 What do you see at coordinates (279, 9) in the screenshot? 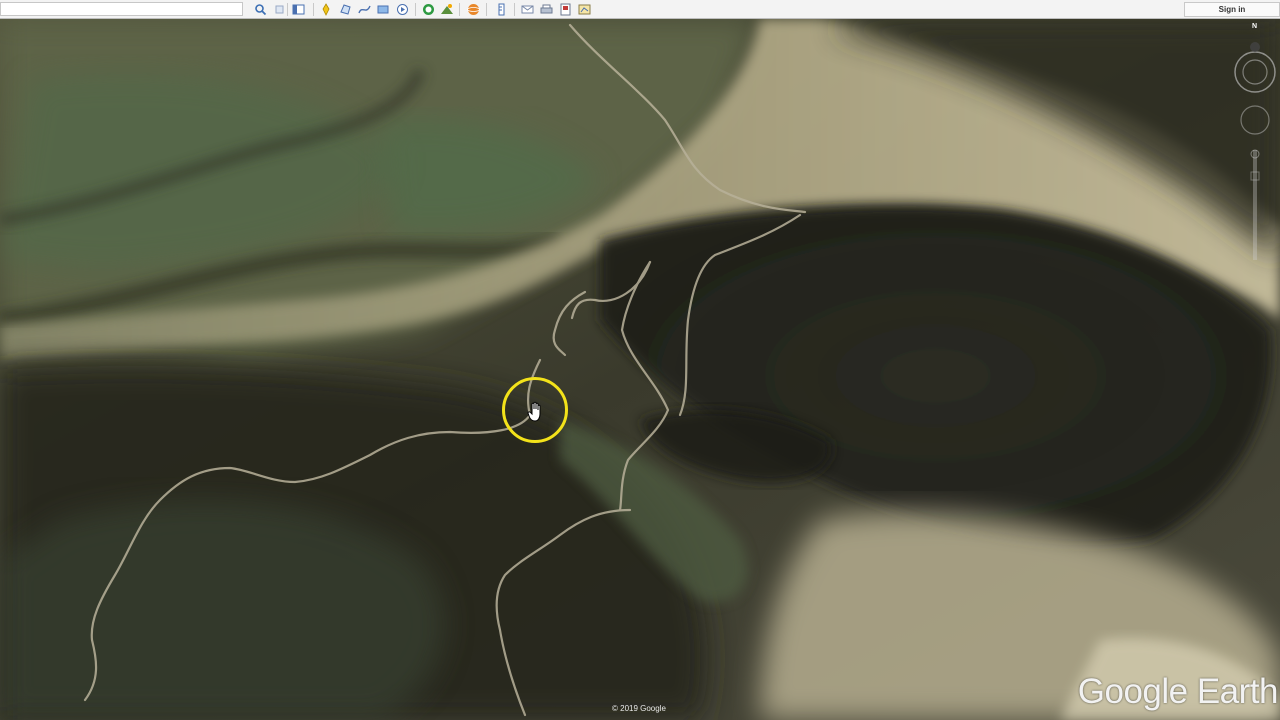
I see `layers-icon` at bounding box center [279, 9].